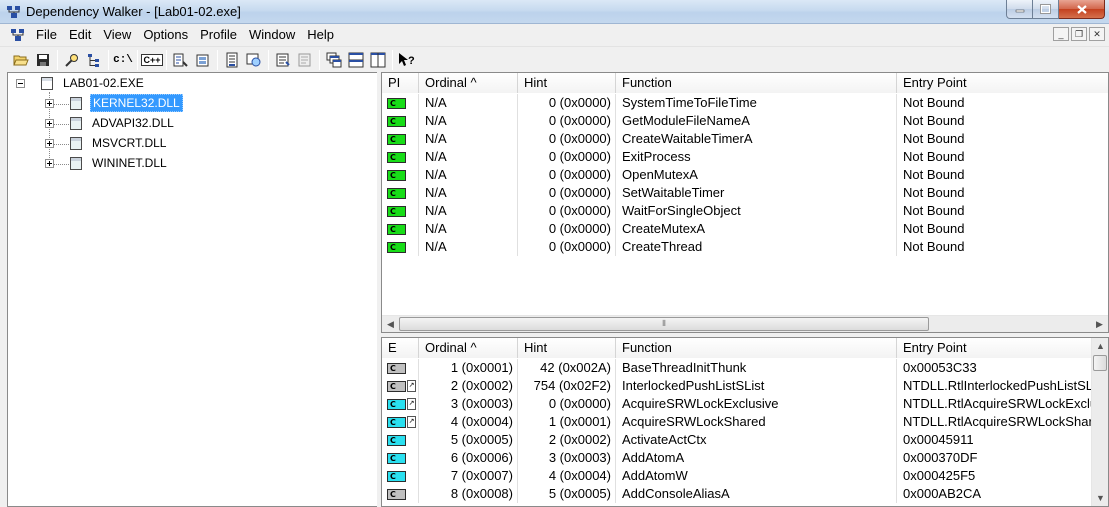 Image resolution: width=1109 pixels, height=507 pixels. I want to click on menu-edit: Edit, so click(80, 35).